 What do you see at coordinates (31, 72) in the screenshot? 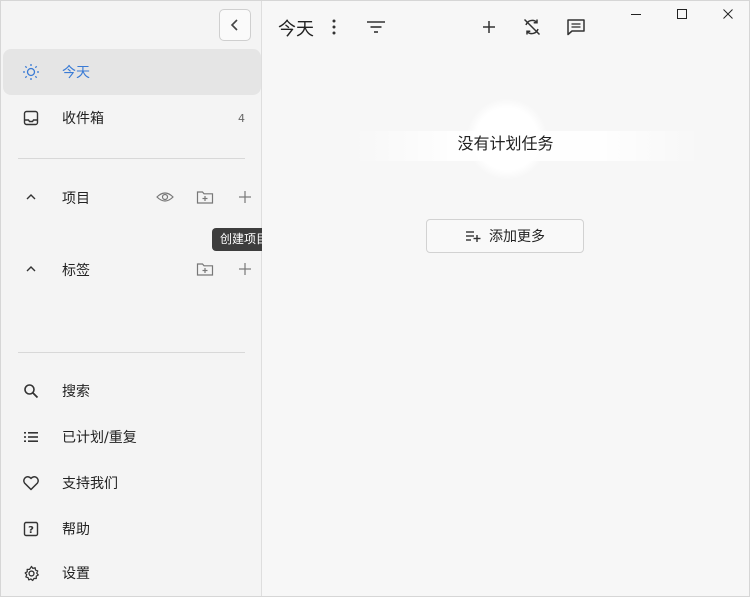
I see `sun-icon` at bounding box center [31, 72].